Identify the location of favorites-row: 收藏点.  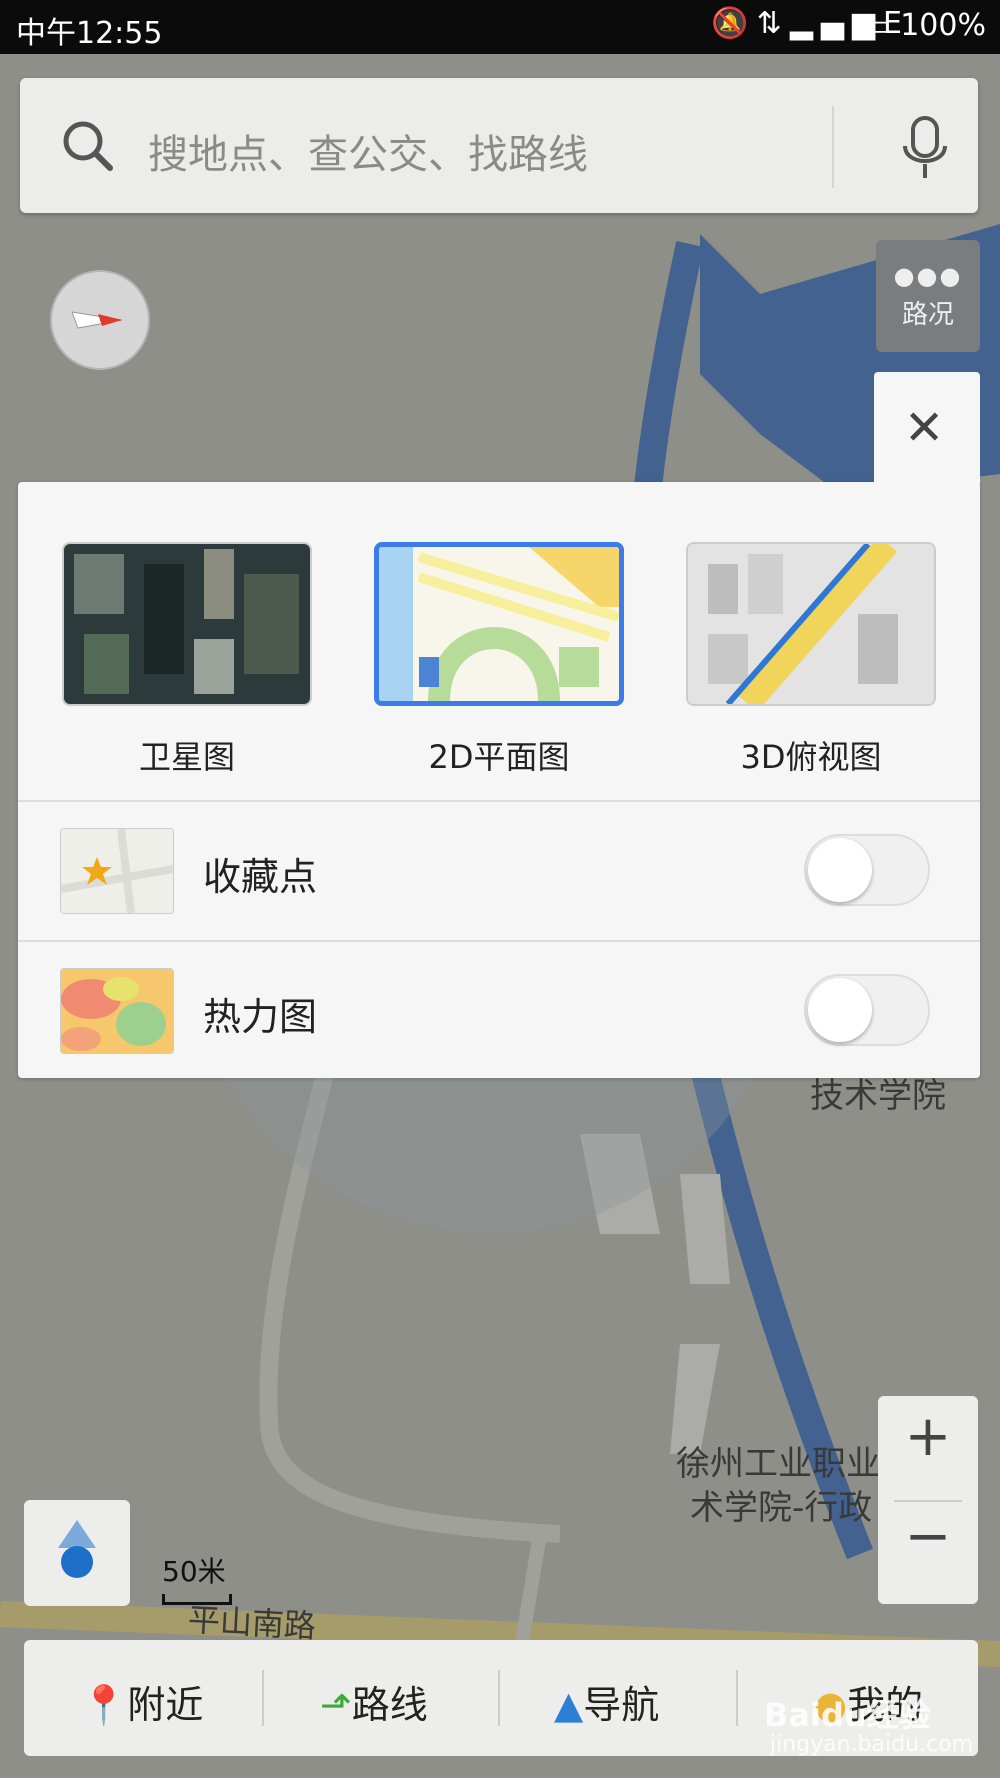
(499, 871).